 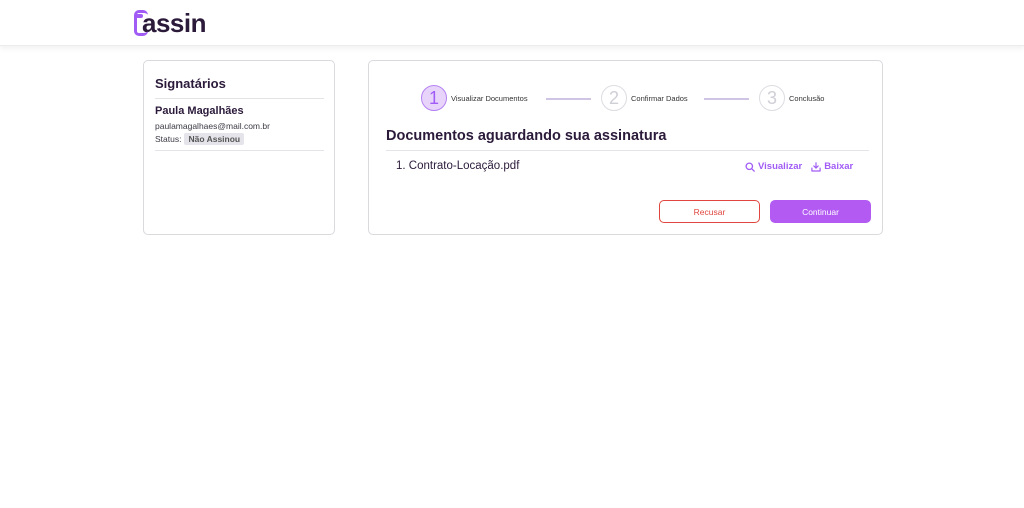 What do you see at coordinates (141, 23) in the screenshot?
I see `logo-mark-icon` at bounding box center [141, 23].